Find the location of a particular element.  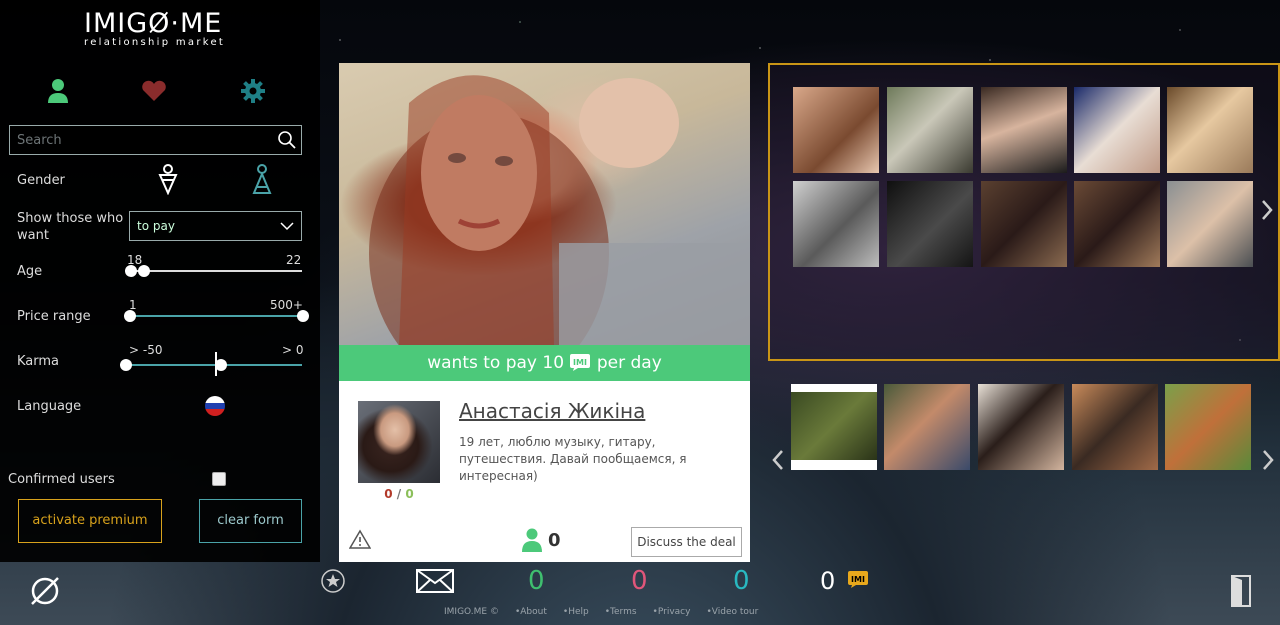

karma-max-value: > 0 is located at coordinates (293, 350).